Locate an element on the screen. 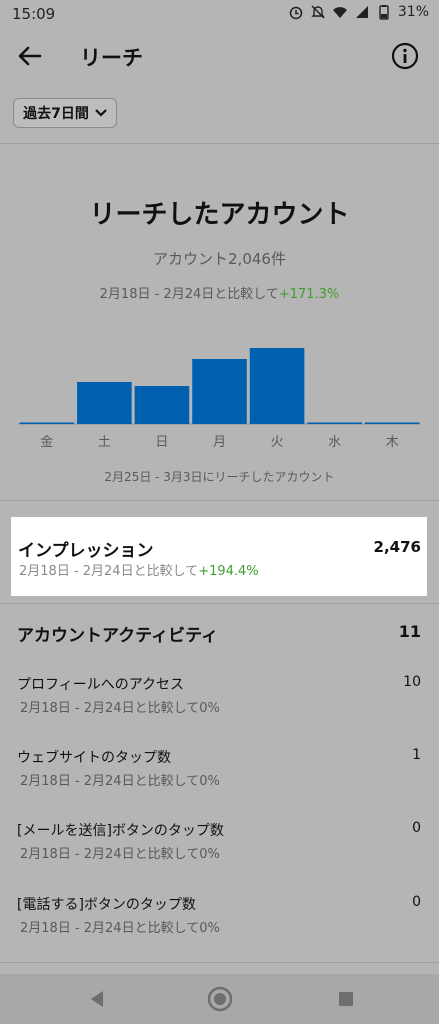 This screenshot has height=1024, width=439. battery-level: 31% is located at coordinates (413, 12).